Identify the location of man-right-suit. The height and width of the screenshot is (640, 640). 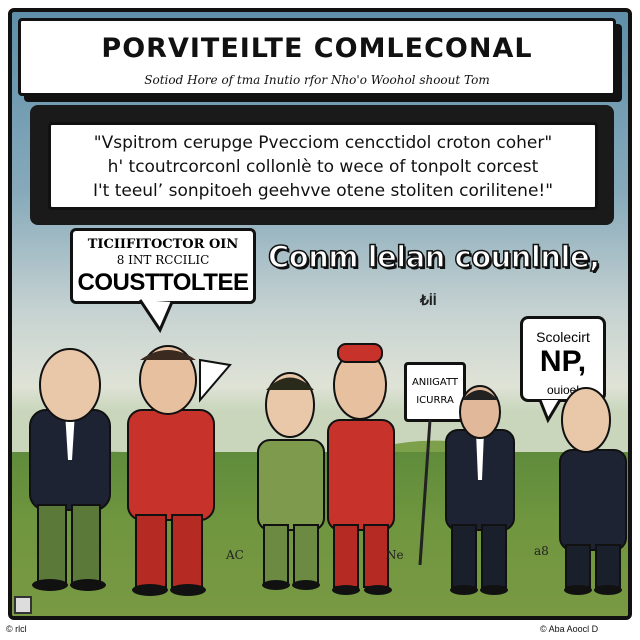
(593, 491).